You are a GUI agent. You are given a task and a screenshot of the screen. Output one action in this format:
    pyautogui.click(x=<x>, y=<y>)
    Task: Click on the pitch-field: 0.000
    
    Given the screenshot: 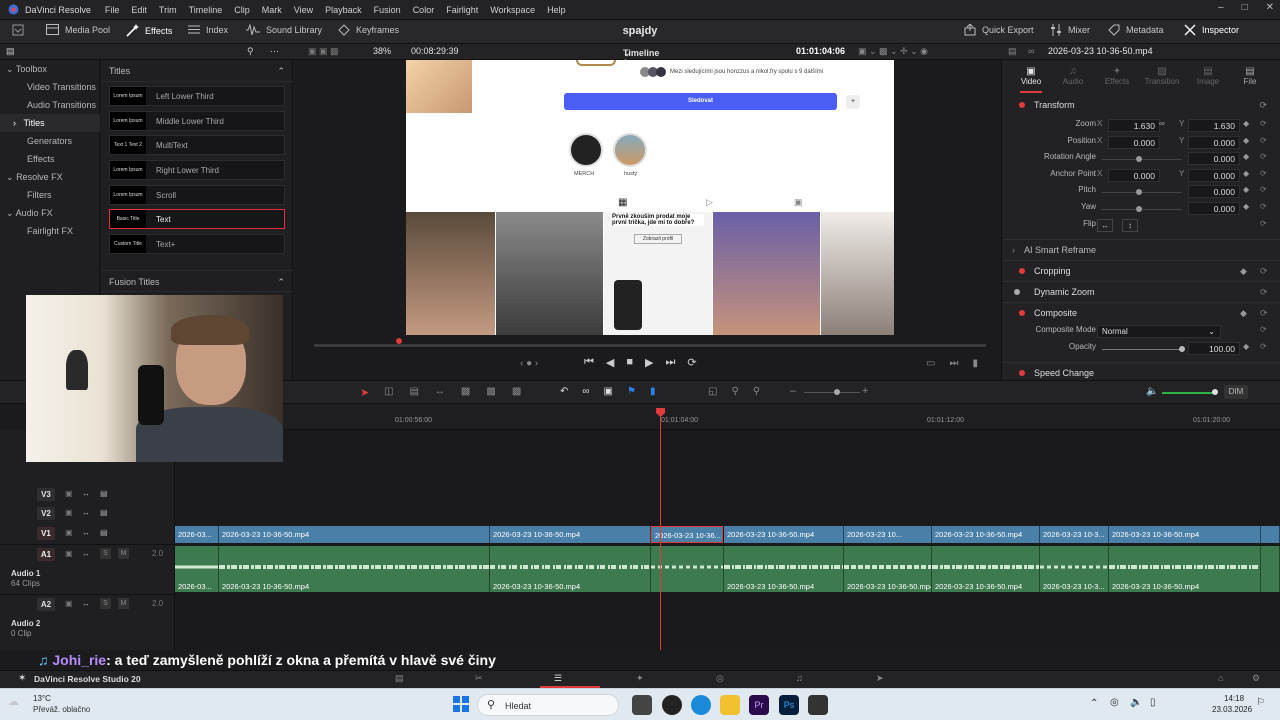 What is the action you would take?
    pyautogui.click(x=1214, y=191)
    